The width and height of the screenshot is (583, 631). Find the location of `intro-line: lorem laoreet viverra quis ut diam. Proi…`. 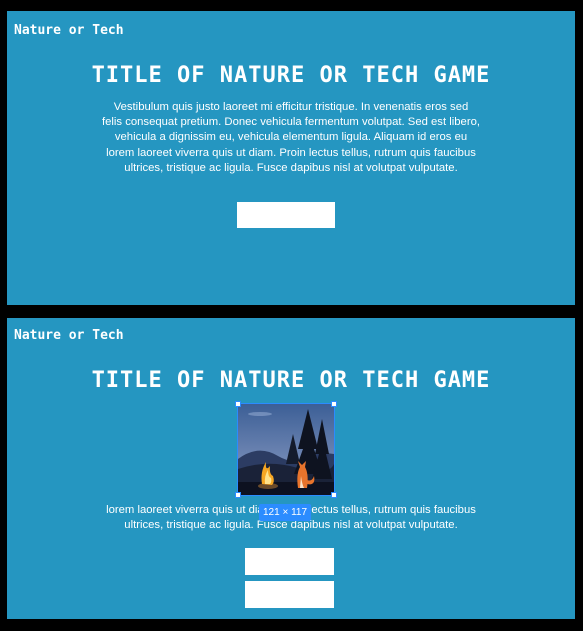

intro-line: lorem laoreet viverra quis ut diam. Proi… is located at coordinates (291, 152).